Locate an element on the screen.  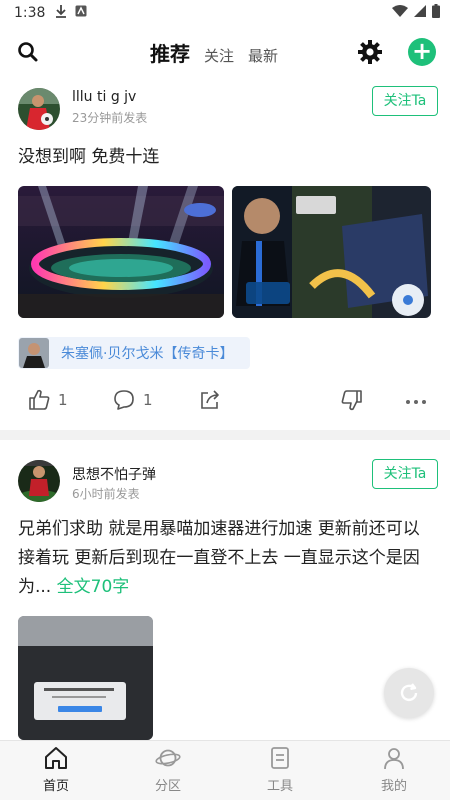
player-thumbnail is located at coordinates (34, 353).